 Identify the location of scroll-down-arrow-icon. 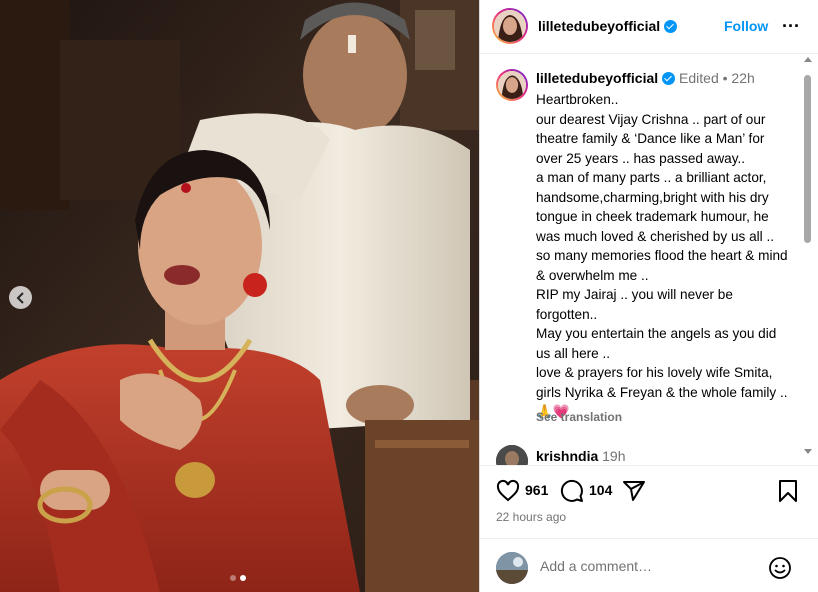
(808, 451).